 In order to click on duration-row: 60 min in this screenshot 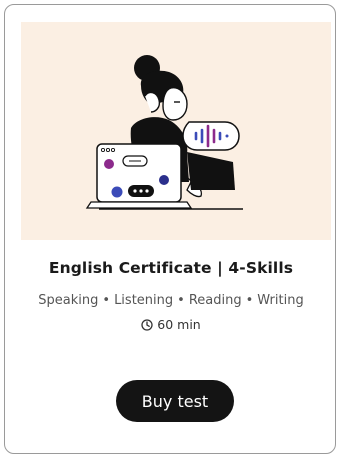, I will do `click(171, 324)`.